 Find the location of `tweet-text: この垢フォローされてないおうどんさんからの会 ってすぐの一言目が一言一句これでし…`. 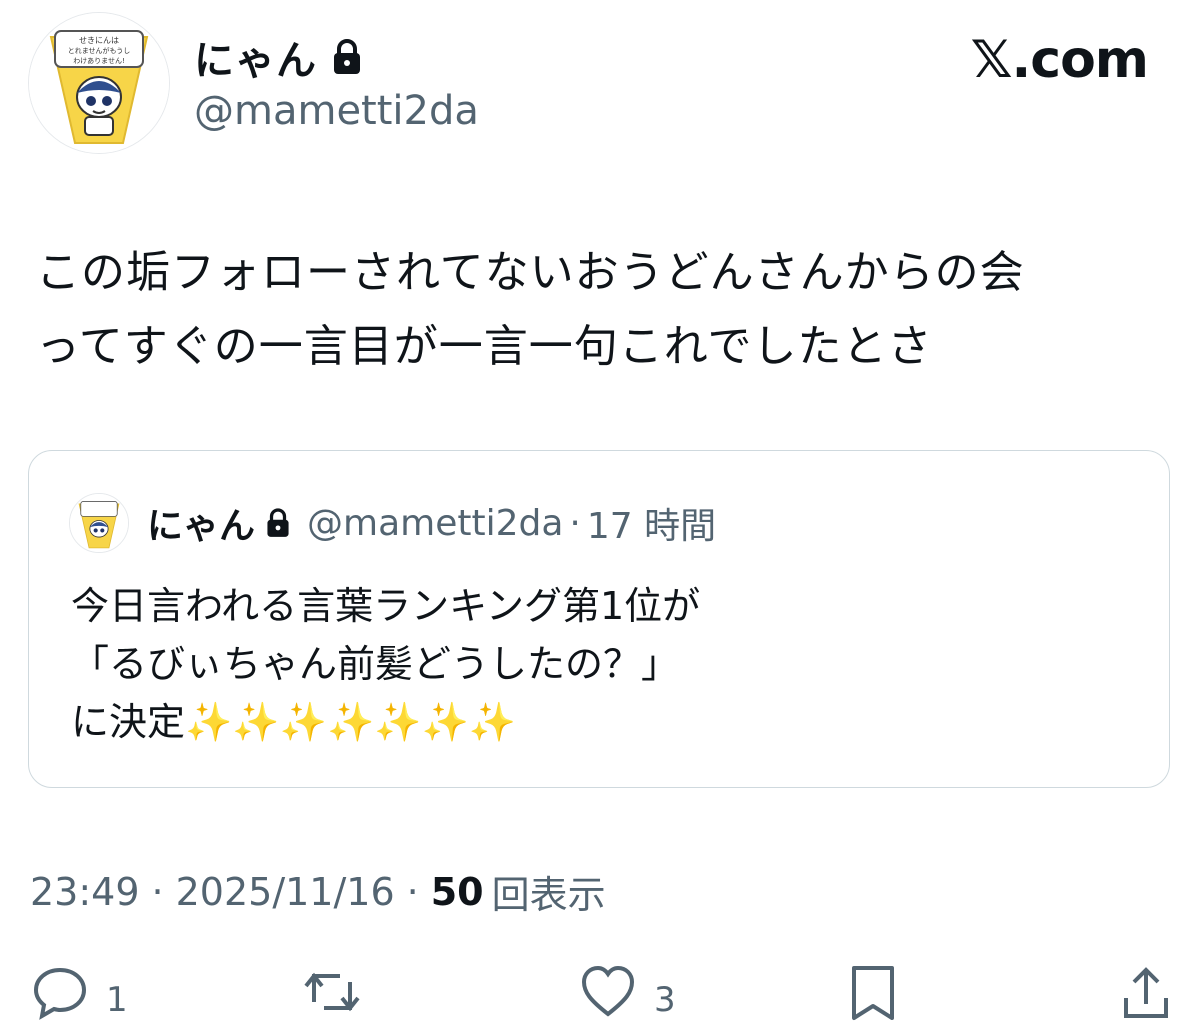

tweet-text: この垢フォローされてないおうどんさんからの会 ってすぐの一言目が一言一句これでし… is located at coordinates (530, 309).